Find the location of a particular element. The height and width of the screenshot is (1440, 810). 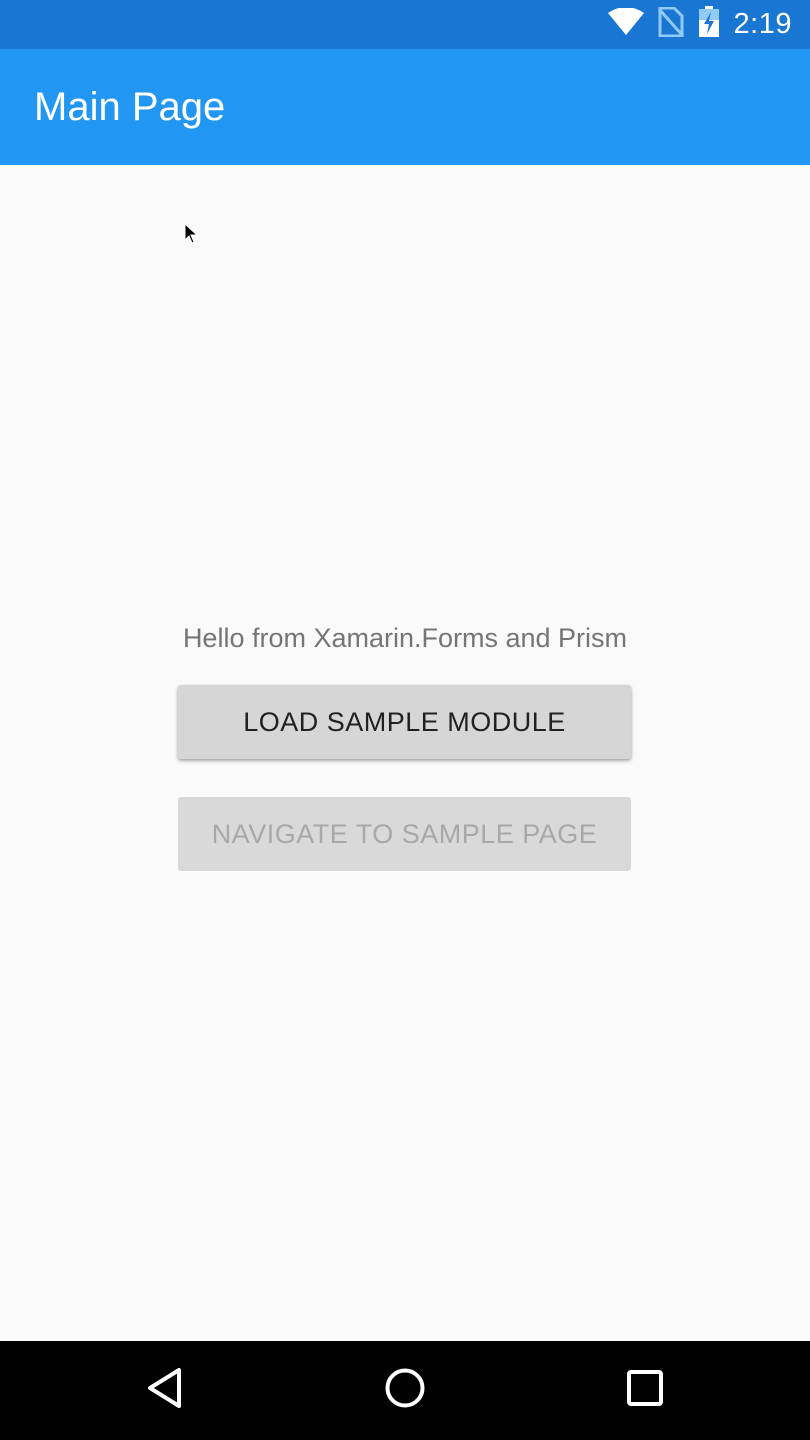

load-sample-module-button: LOAD SAMPLE MODULE is located at coordinates (404, 722).